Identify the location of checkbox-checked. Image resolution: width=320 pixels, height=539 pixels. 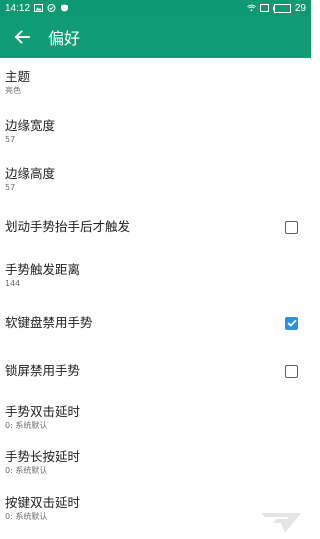
(291, 323).